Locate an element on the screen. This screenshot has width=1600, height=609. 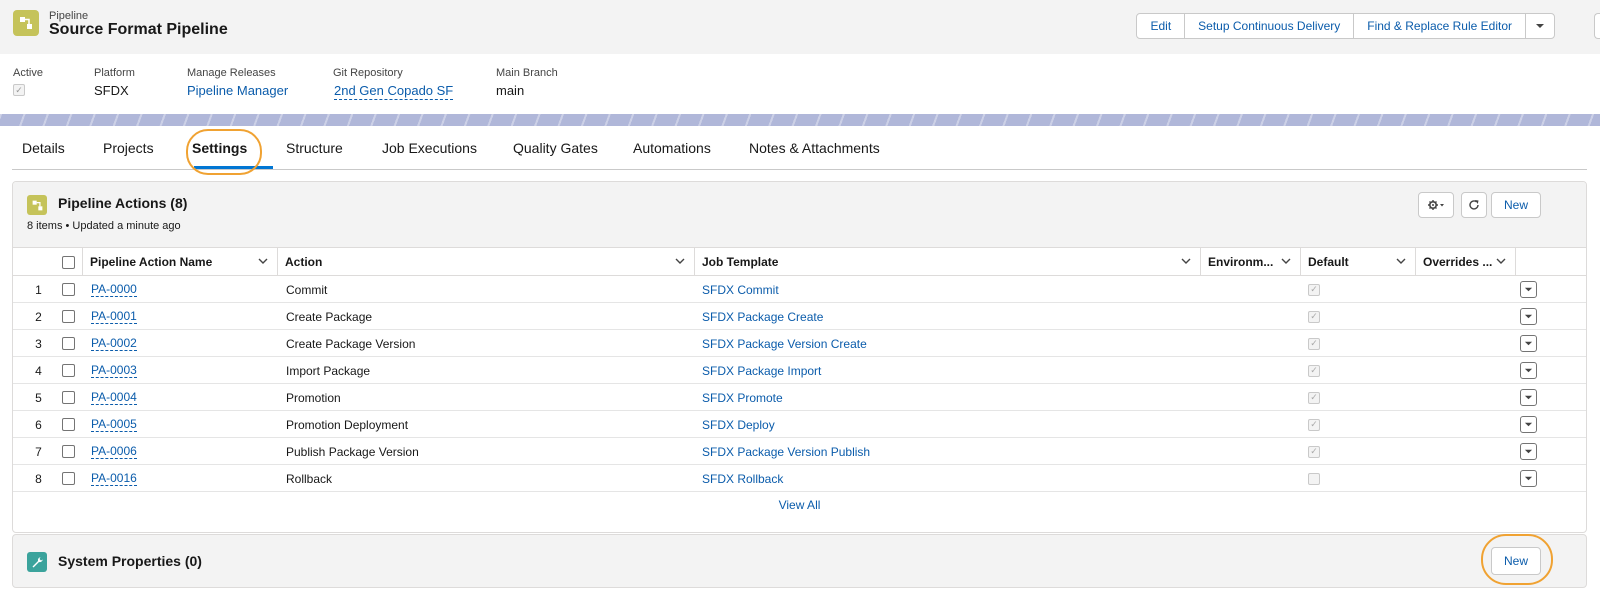
default-cell is located at coordinates (1314, 478).